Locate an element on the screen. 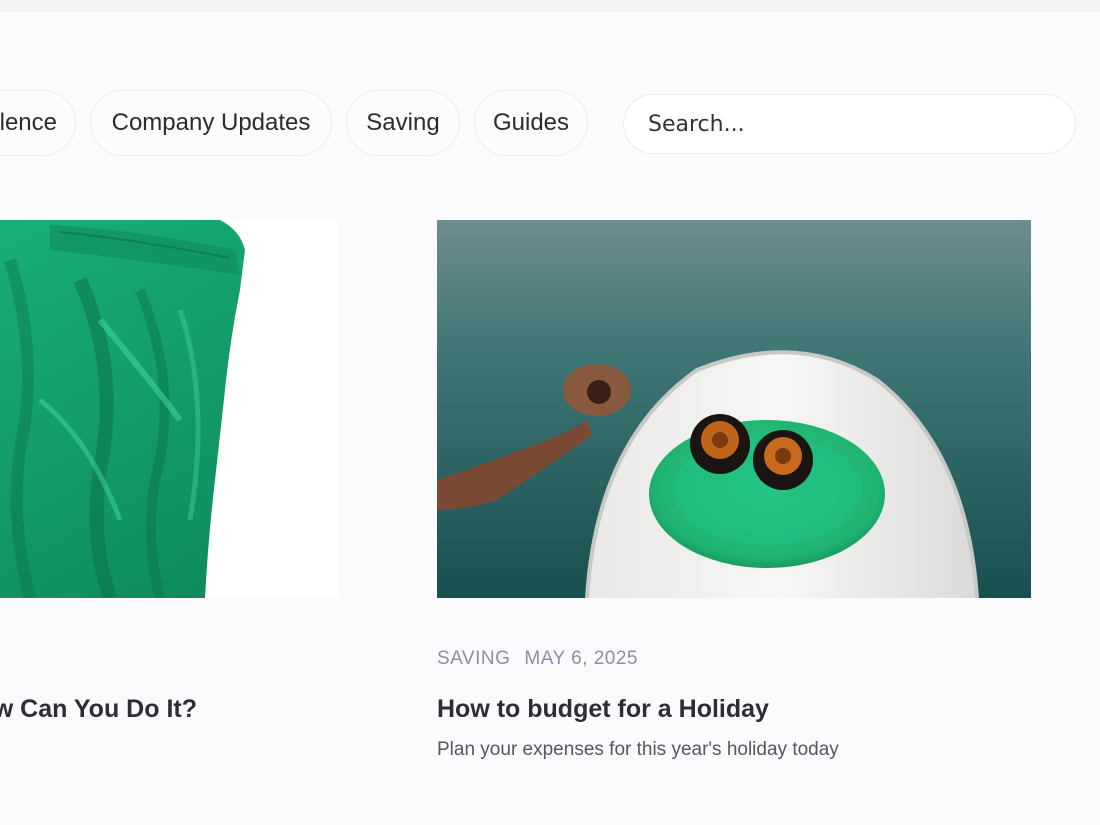 The width and height of the screenshot is (1100, 825). filter-chip-label: Saving is located at coordinates (403, 122).